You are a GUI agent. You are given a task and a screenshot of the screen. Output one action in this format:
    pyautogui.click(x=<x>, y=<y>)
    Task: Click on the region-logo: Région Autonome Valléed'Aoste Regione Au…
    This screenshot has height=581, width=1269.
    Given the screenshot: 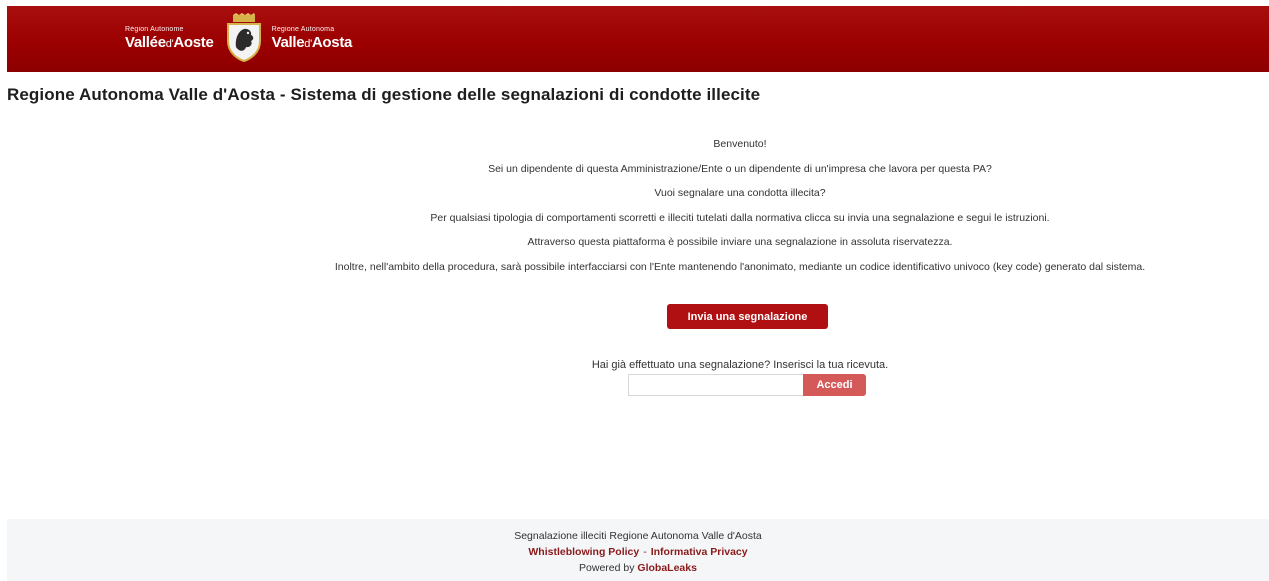 What is the action you would take?
    pyautogui.click(x=238, y=38)
    